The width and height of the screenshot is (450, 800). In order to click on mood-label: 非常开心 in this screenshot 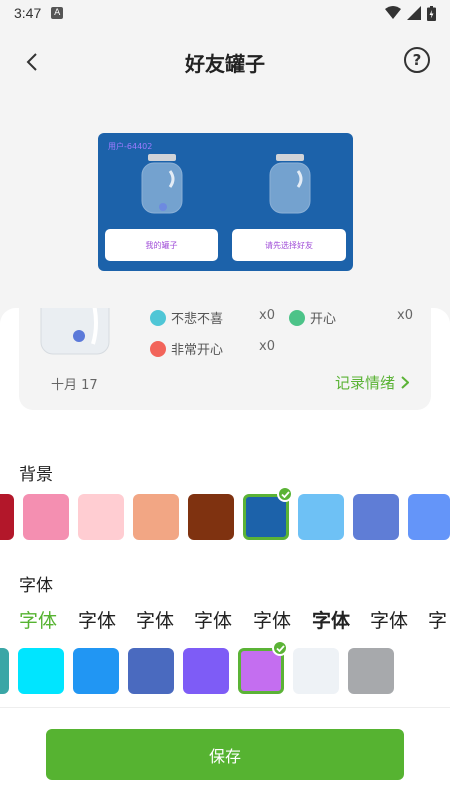, I will do `click(197, 350)`.